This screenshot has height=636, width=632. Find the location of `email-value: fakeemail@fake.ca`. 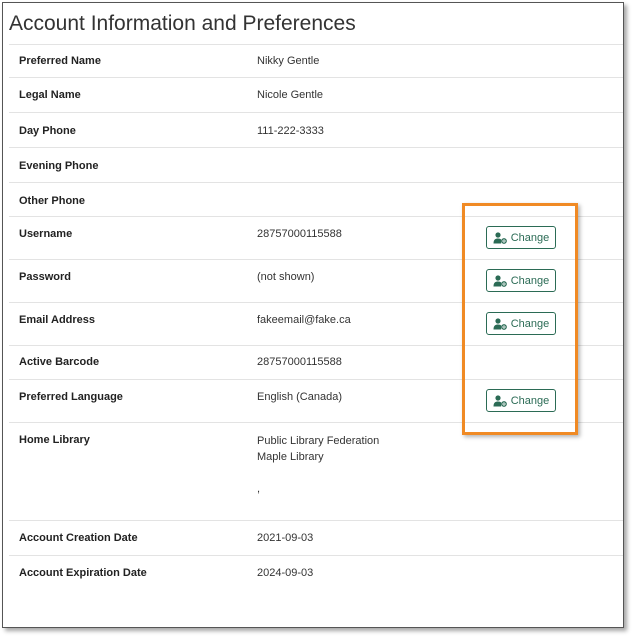

email-value: fakeemail@fake.ca is located at coordinates (304, 320).